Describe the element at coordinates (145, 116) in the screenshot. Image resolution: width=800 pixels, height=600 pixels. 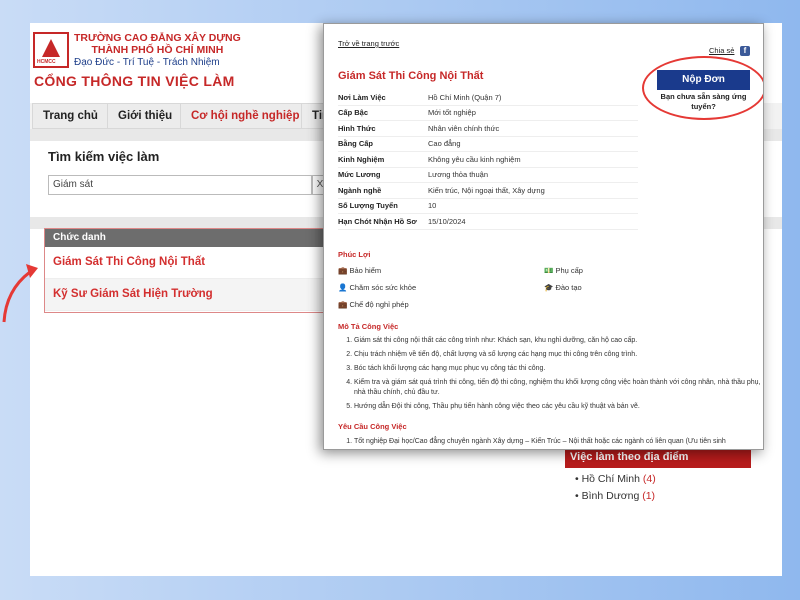
I see `nav-tab-about: Giới thiệu` at that location.